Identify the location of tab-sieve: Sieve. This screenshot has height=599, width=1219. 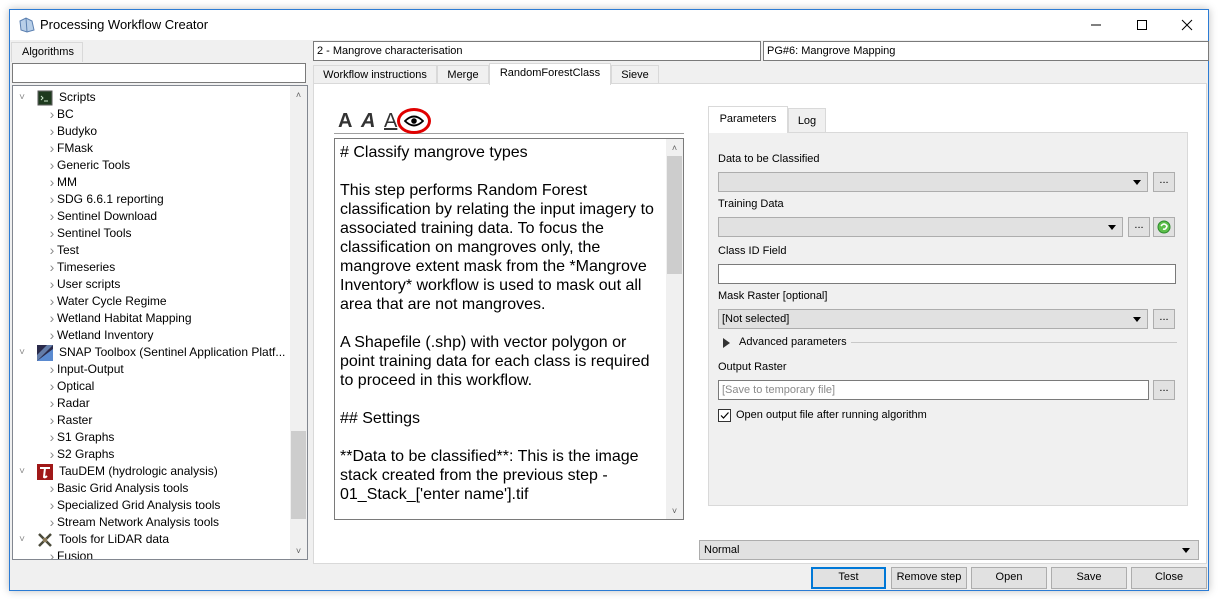
(635, 74).